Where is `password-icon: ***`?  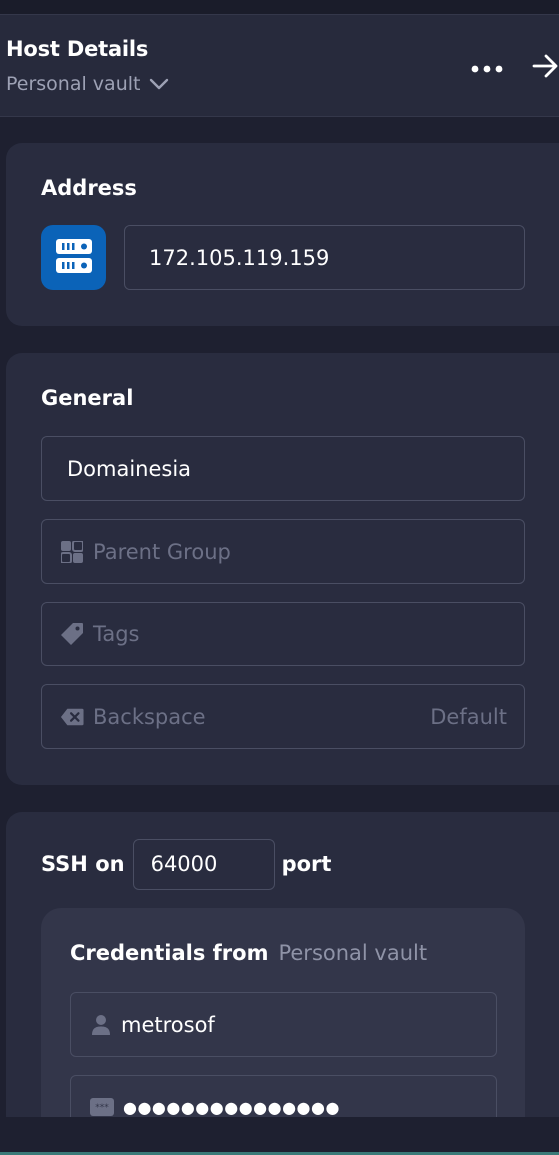
password-icon: *** is located at coordinates (102, 1107).